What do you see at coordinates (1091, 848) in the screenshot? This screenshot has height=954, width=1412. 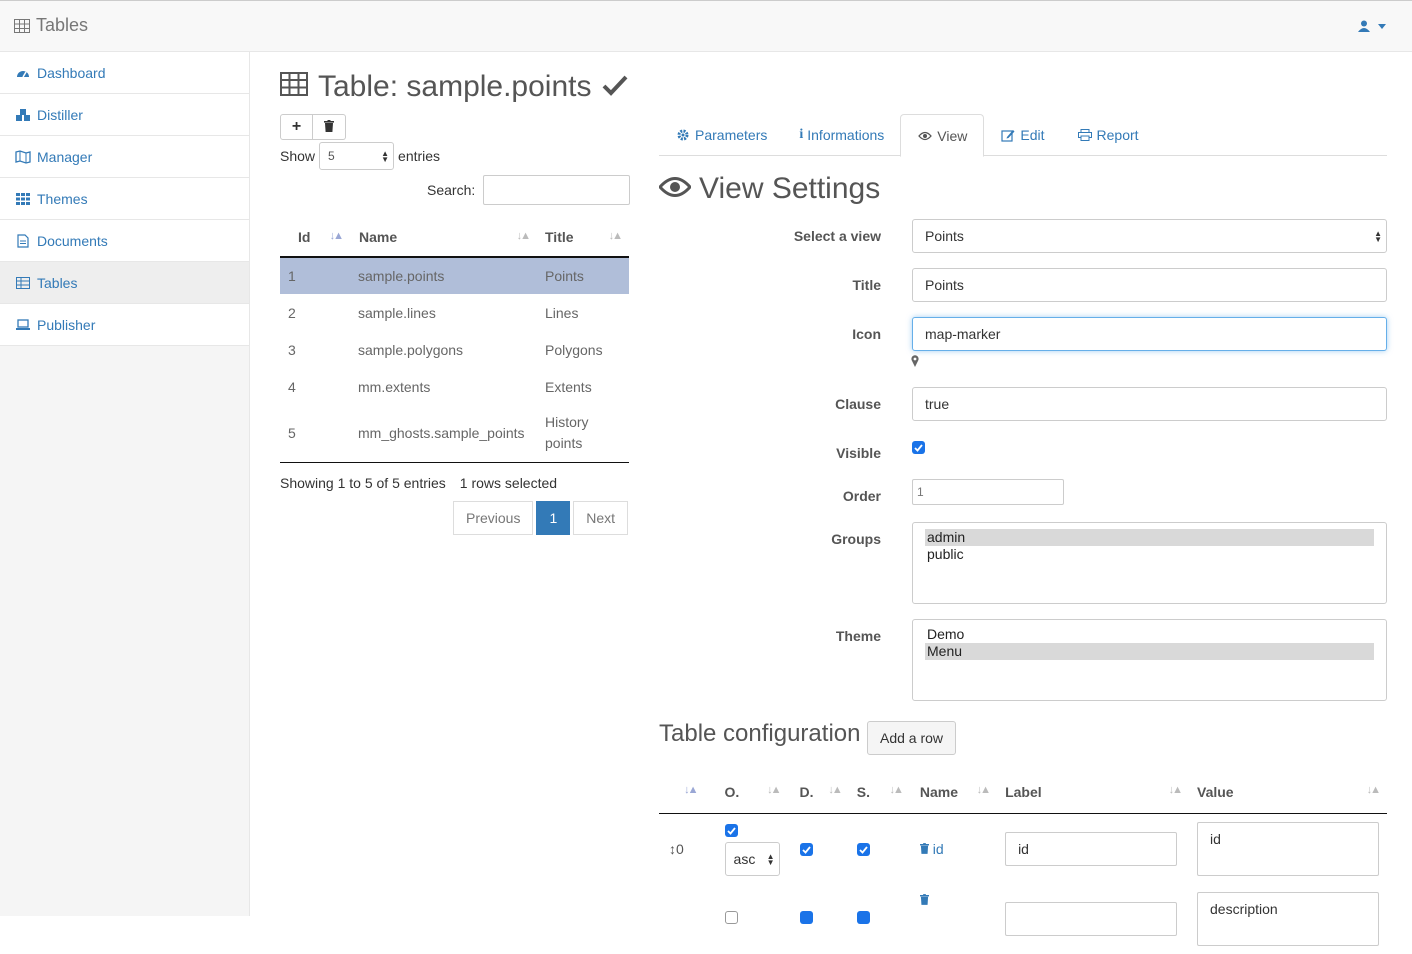 I see `label-input: id` at bounding box center [1091, 848].